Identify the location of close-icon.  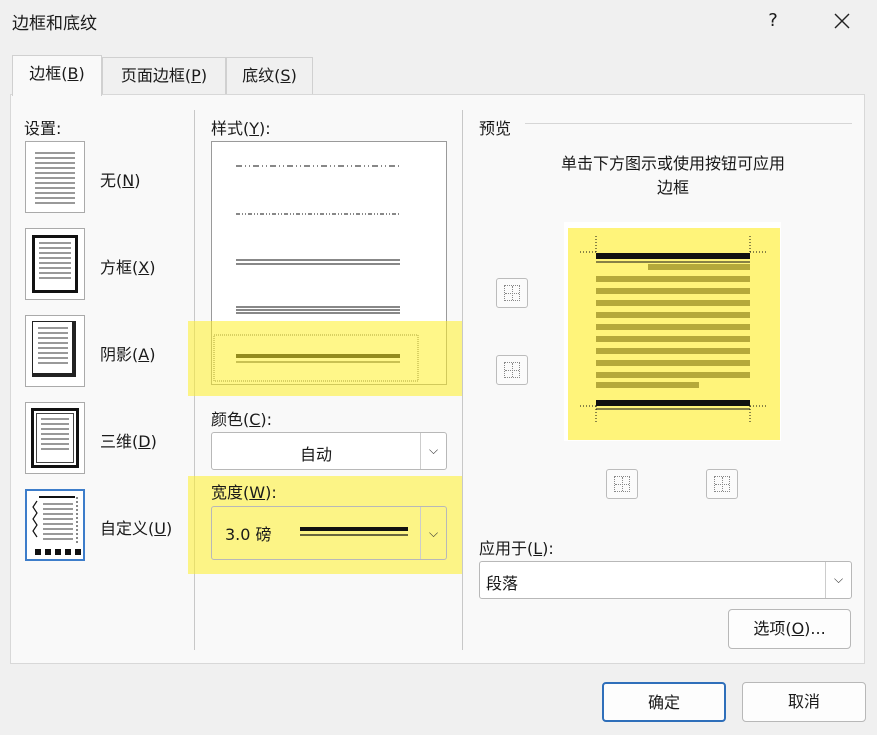
(842, 21).